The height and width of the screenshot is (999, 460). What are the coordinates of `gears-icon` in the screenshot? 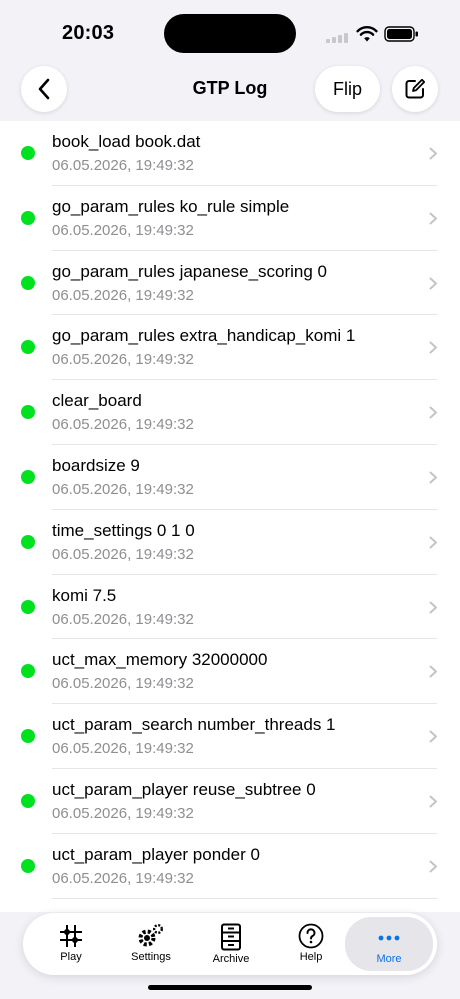 It's located at (151, 935).